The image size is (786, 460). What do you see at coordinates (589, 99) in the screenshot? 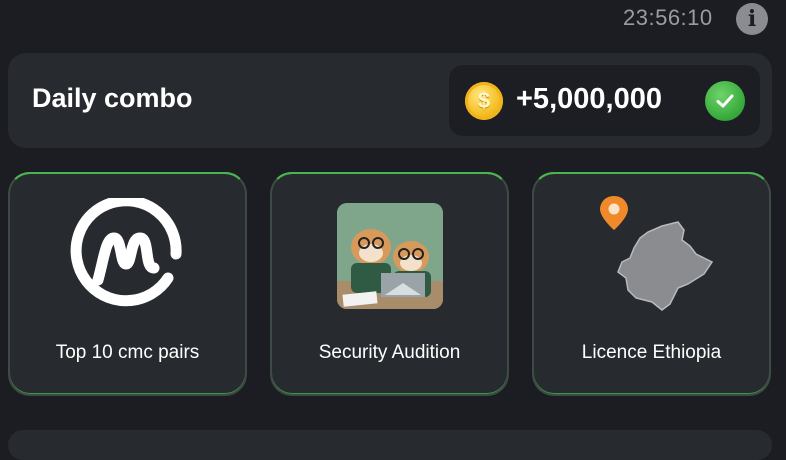
I see `reward-amount: +5,000,000` at bounding box center [589, 99].